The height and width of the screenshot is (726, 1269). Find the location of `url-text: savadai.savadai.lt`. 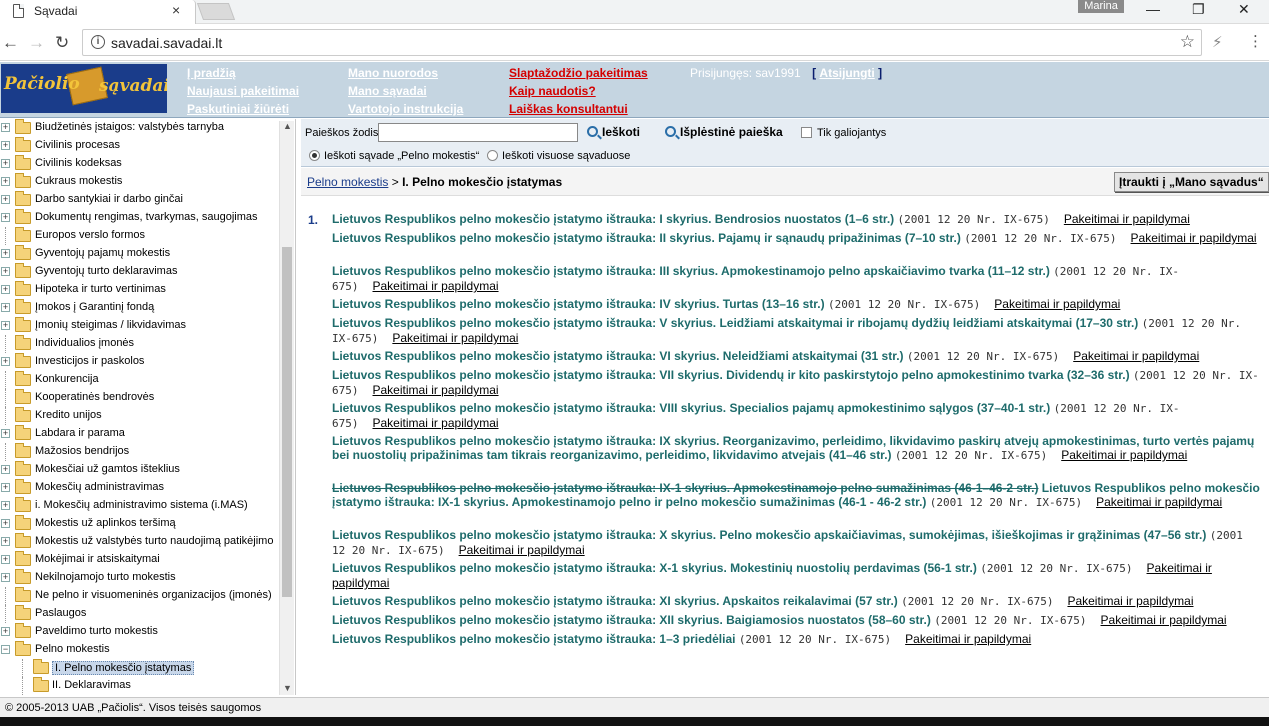

url-text: savadai.savadai.lt is located at coordinates (166, 43).